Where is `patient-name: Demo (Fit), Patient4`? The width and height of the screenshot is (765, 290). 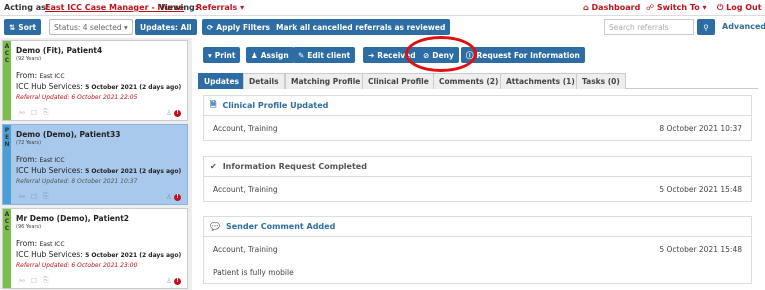
patient-name: Demo (Fit), Patient4 is located at coordinates (59, 50).